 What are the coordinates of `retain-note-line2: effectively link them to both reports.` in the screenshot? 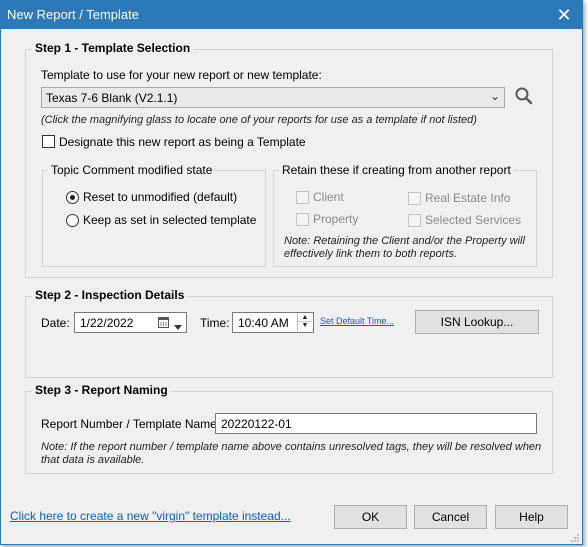 It's located at (371, 254).